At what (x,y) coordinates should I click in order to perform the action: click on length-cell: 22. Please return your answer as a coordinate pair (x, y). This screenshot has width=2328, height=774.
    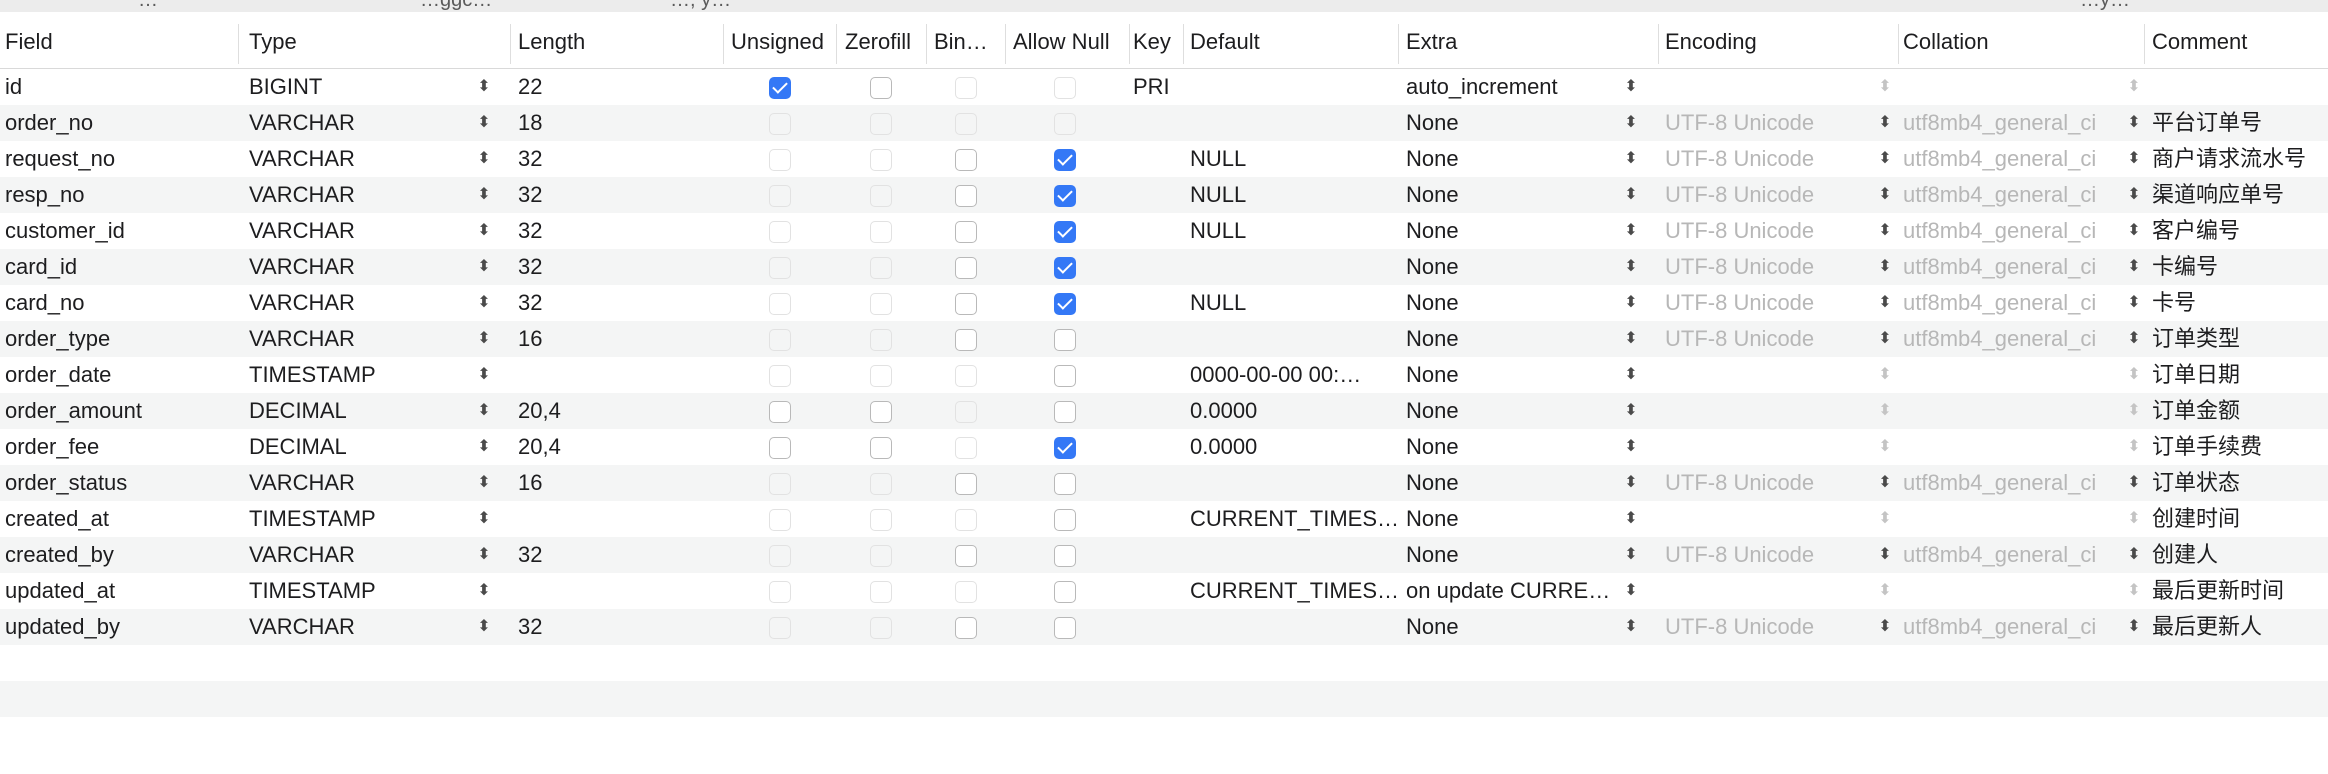
    Looking at the image, I should click on (618, 87).